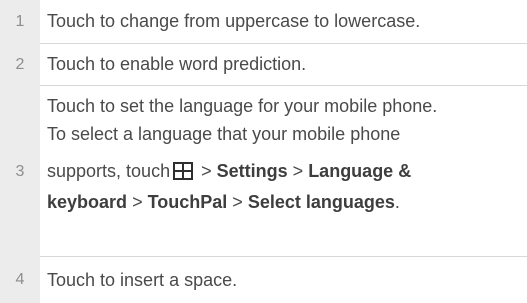 The height and width of the screenshot is (303, 527). What do you see at coordinates (321, 202) in the screenshot?
I see `select-languages-term: Select languages` at bounding box center [321, 202].